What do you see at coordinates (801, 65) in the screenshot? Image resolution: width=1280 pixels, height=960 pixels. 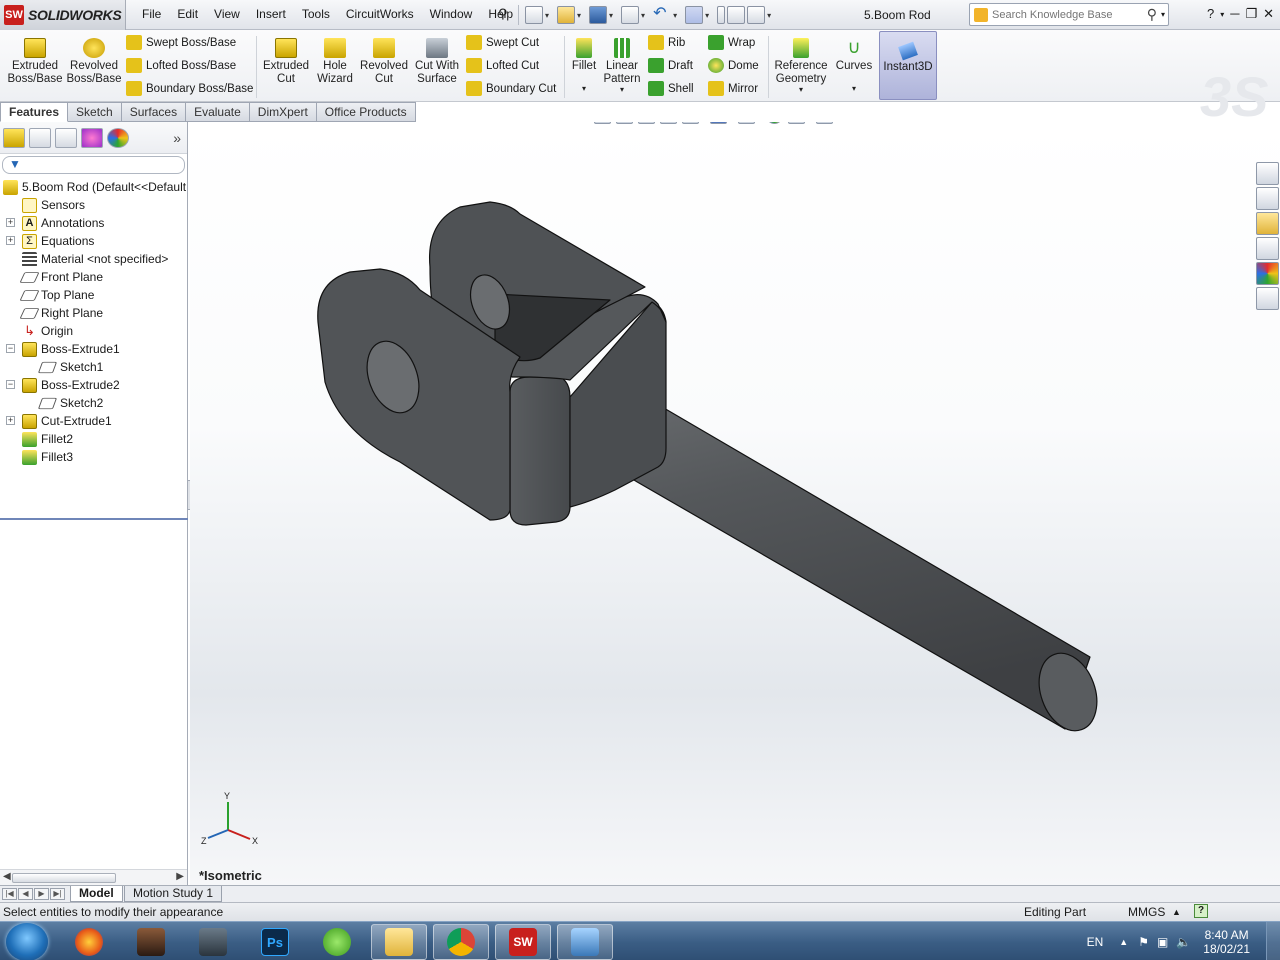 I see `reference-geometry-button: Reference Geometry ▾` at bounding box center [801, 65].